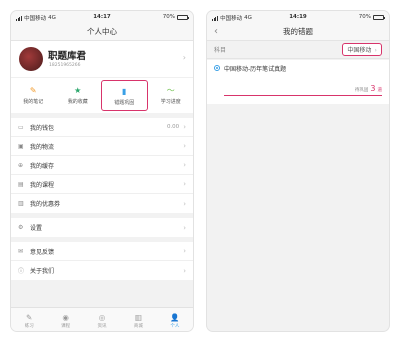 The height and width of the screenshot is (350, 400). What do you see at coordinates (298, 17) in the screenshot?
I see `status-bar: 中国移动 4G 14:19 70%` at bounding box center [298, 17].